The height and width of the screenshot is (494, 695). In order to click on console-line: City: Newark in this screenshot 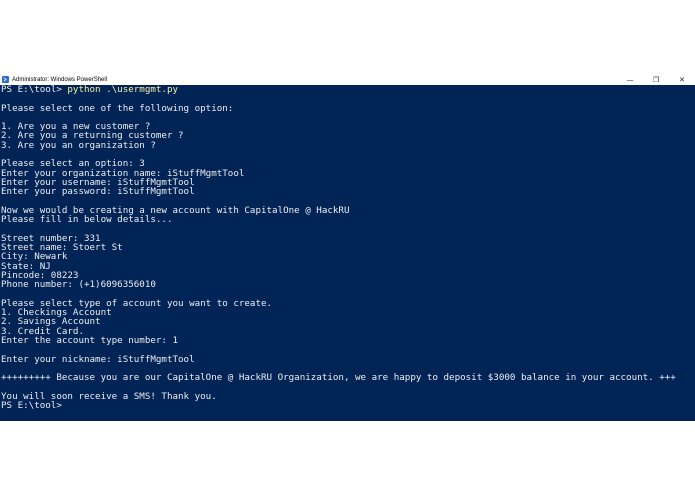, I will do `click(34, 257)`.